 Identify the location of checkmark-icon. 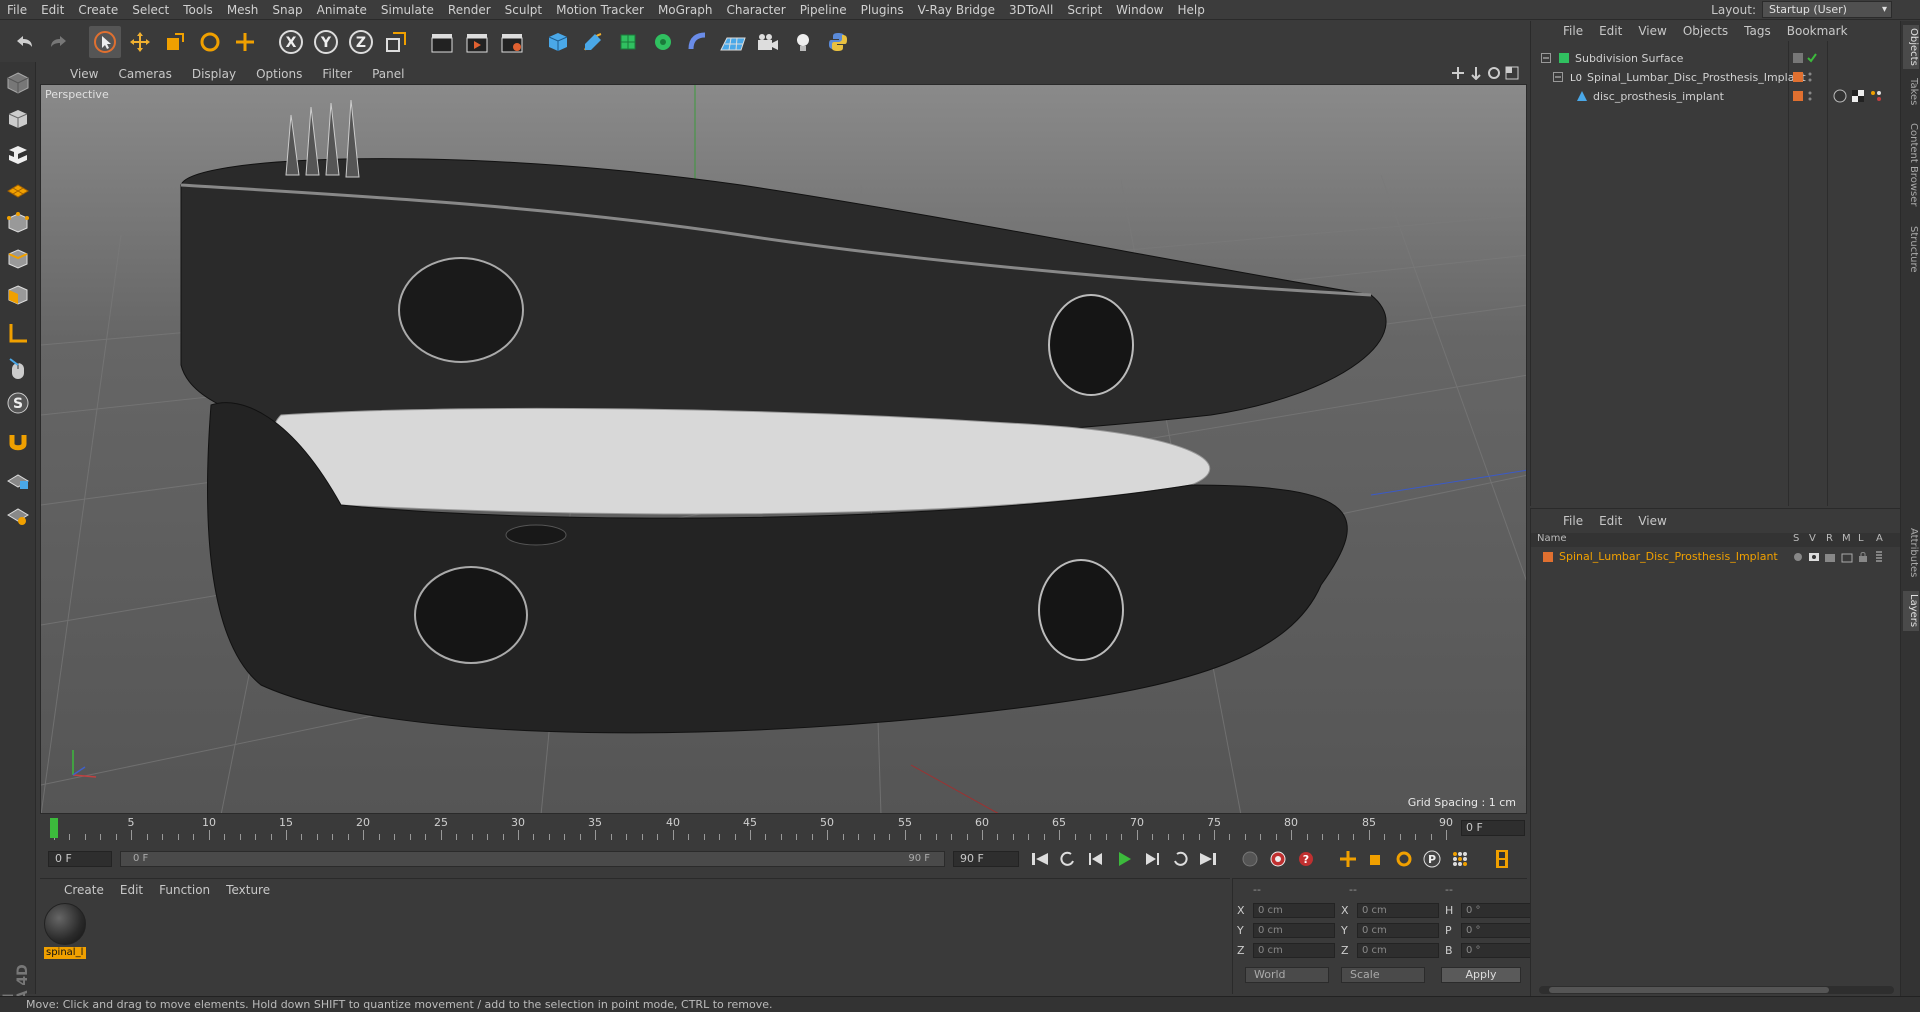
(1812, 58).